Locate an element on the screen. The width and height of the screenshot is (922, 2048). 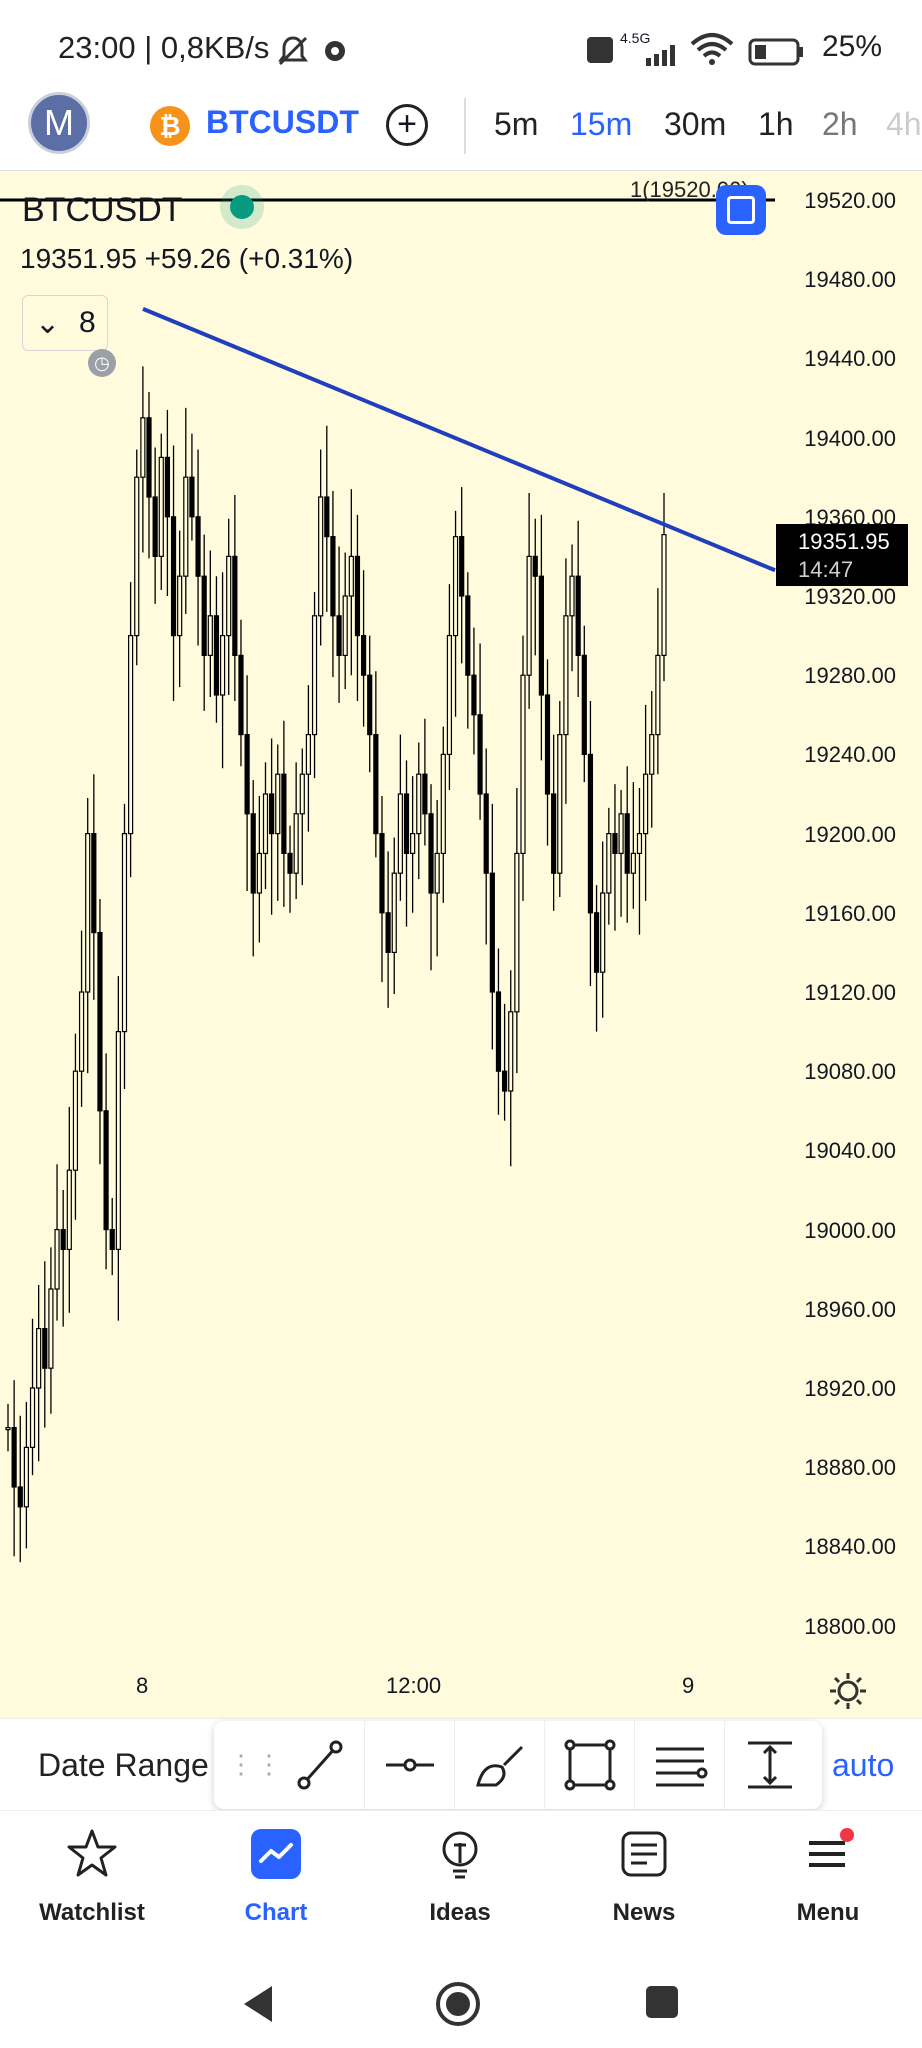
fib-retracement-icon is located at coordinates (682, 1767).